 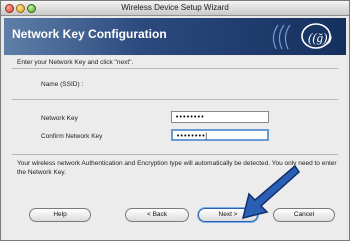 I want to click on network-key-field: ••••••••, so click(x=220, y=117).